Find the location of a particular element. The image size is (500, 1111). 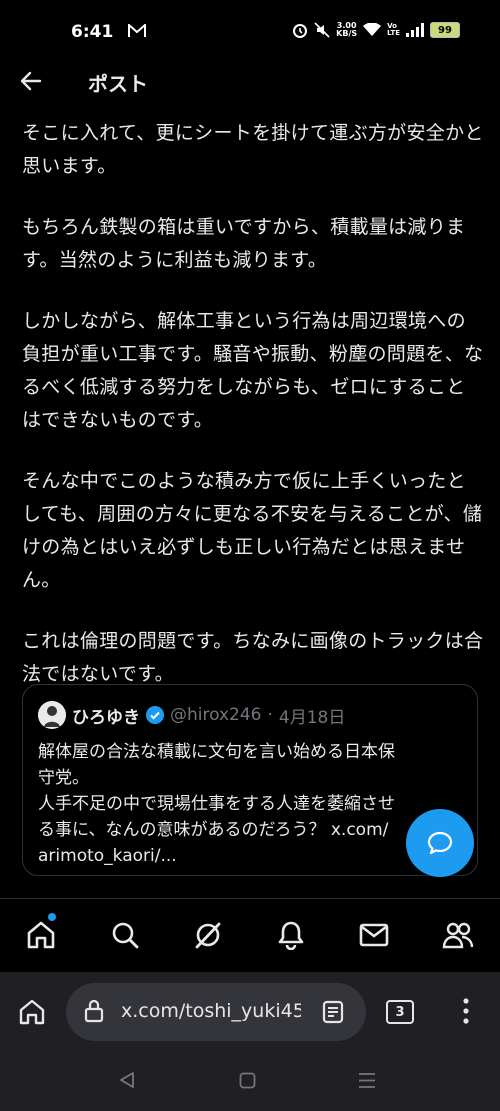

post-paragraph: これは倫理の問題です。ちなみに画像のトラックは合法ではないです。 is located at coordinates (253, 657).